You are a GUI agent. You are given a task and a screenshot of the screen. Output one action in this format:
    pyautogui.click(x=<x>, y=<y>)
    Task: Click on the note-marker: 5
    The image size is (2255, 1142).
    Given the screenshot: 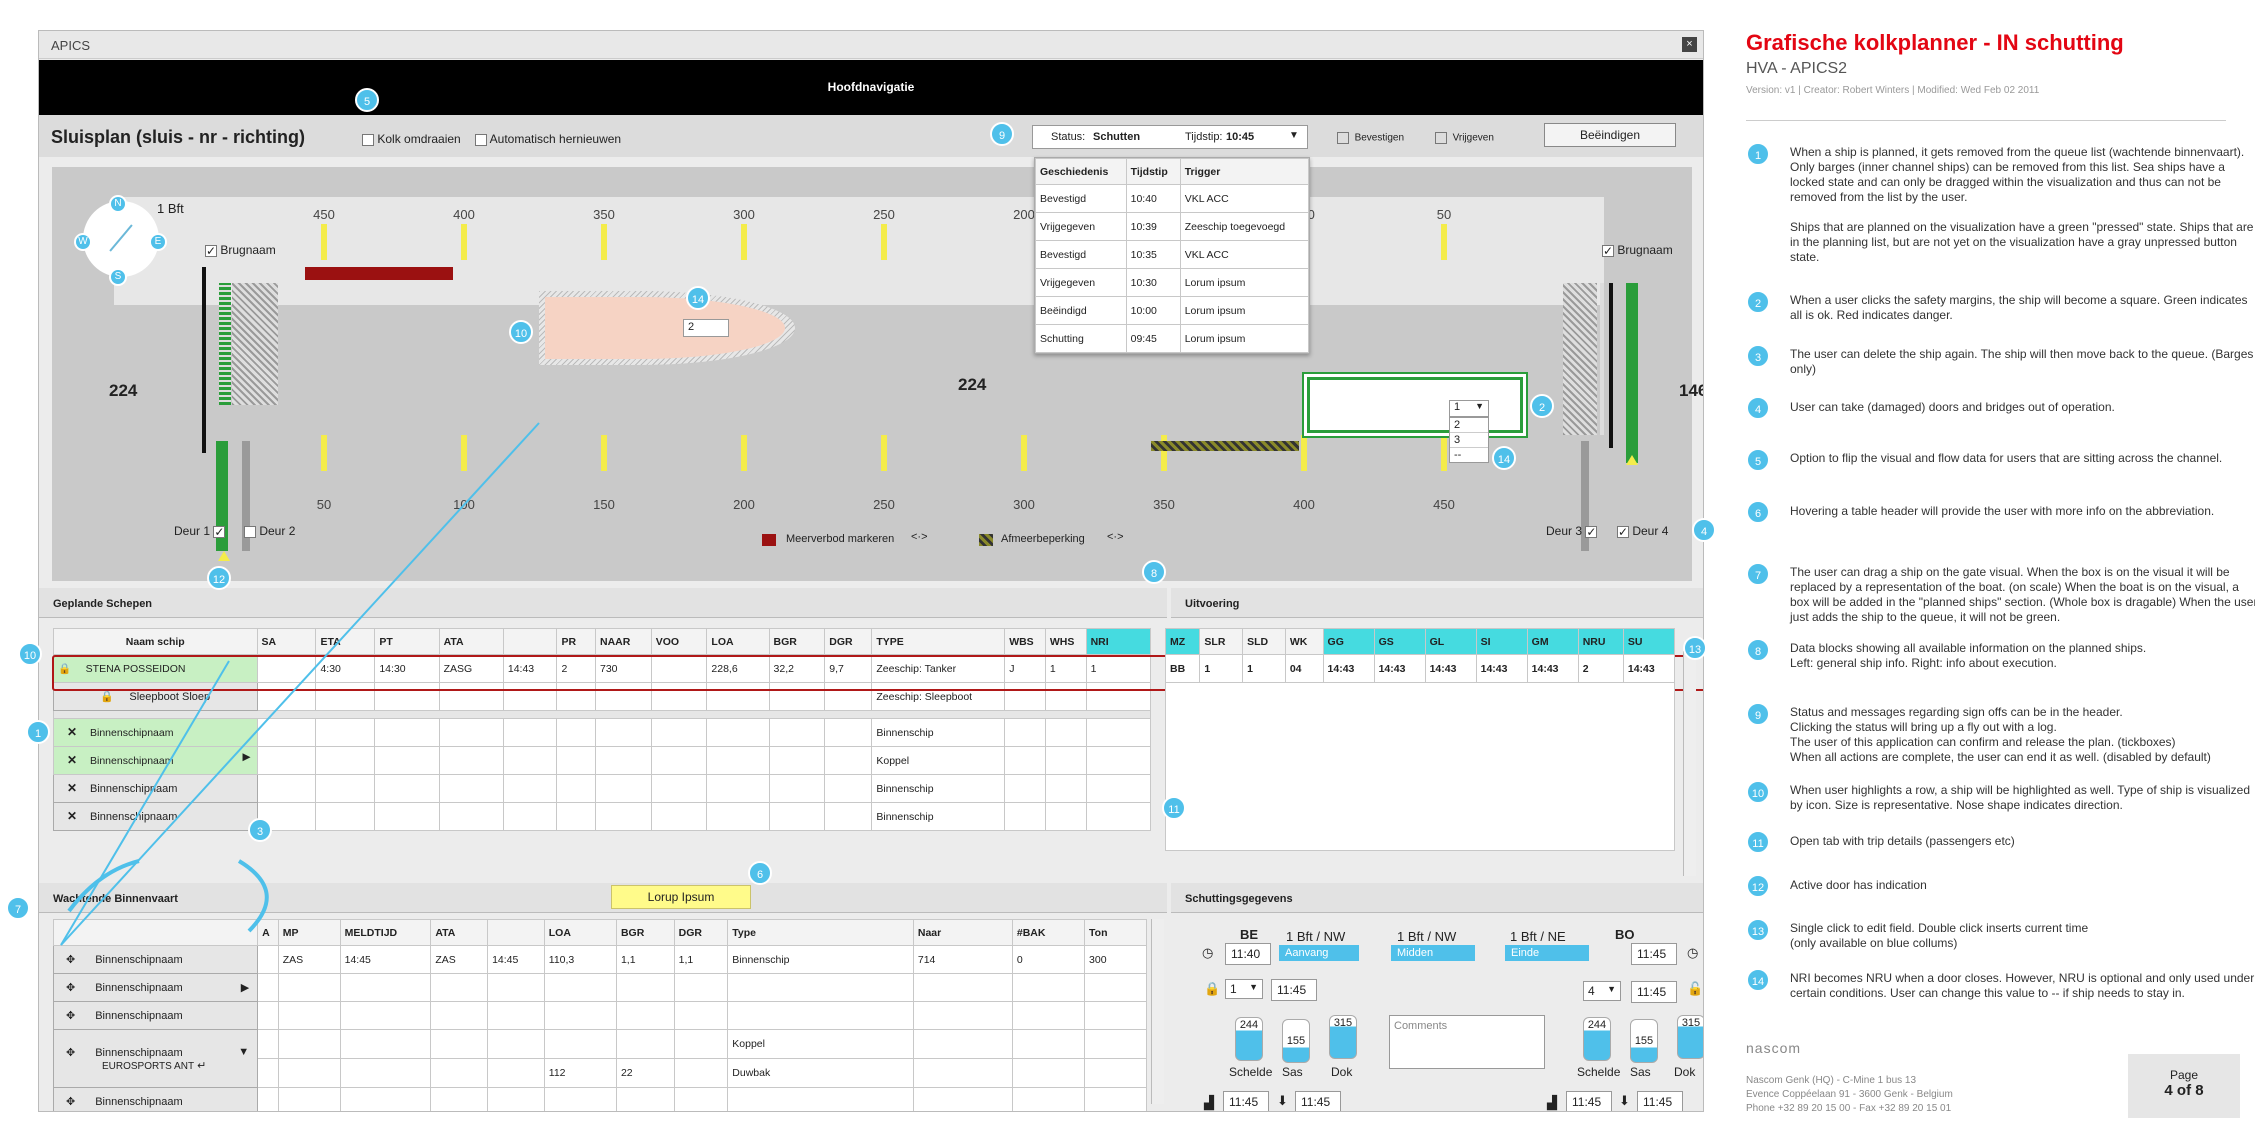 What is the action you would take?
    pyautogui.click(x=1758, y=460)
    